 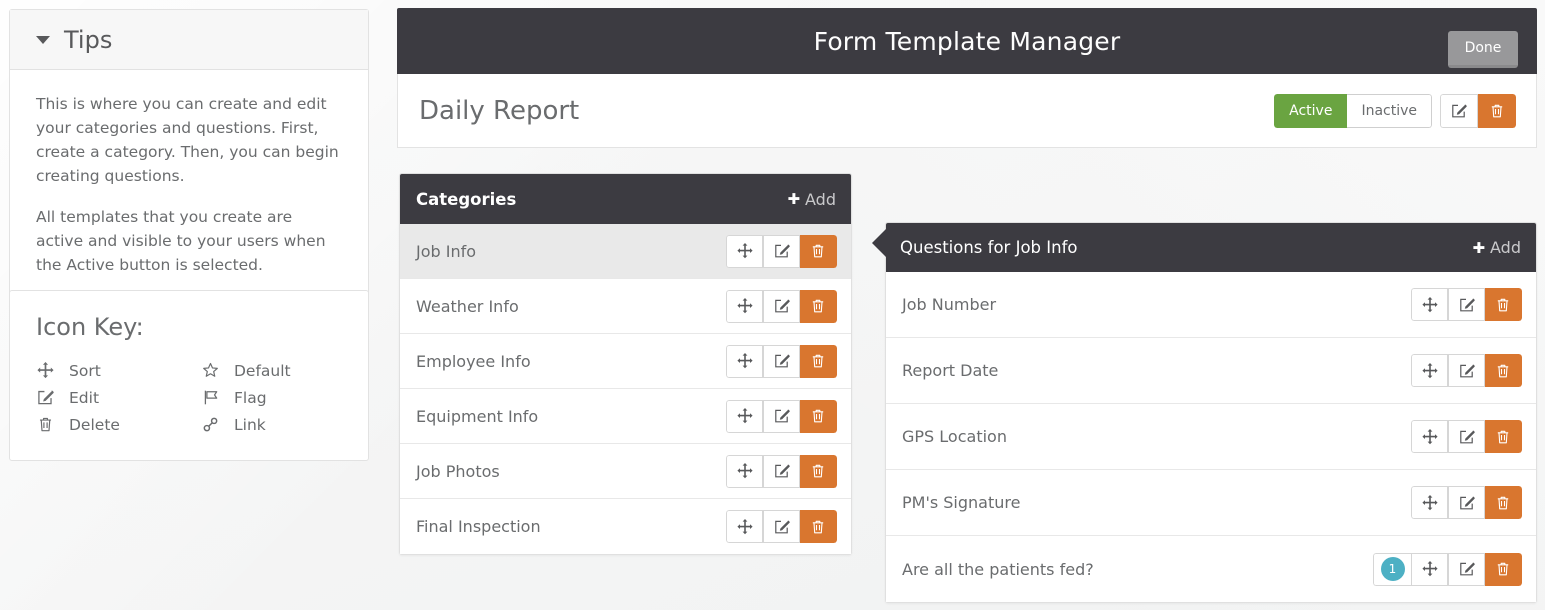 I want to click on question-row: Are all the patients fed? 1, so click(x=1211, y=569).